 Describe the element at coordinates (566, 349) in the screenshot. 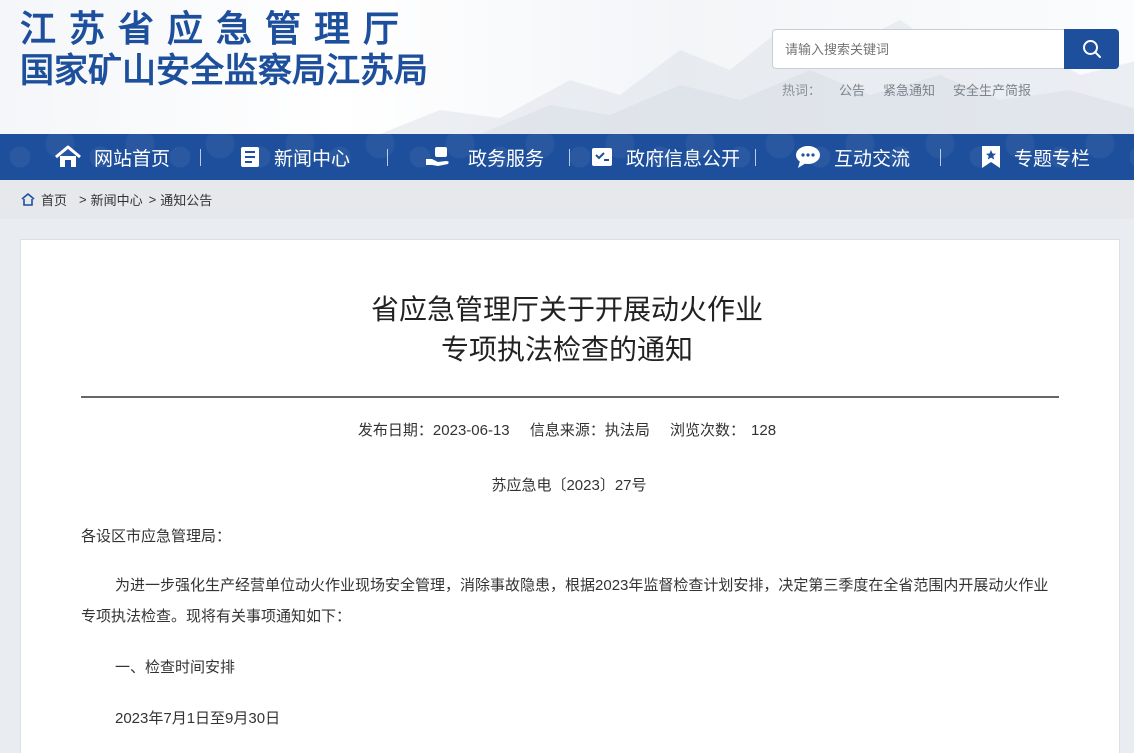

I see `article-title-line2: 专项执法检查的通知` at that location.